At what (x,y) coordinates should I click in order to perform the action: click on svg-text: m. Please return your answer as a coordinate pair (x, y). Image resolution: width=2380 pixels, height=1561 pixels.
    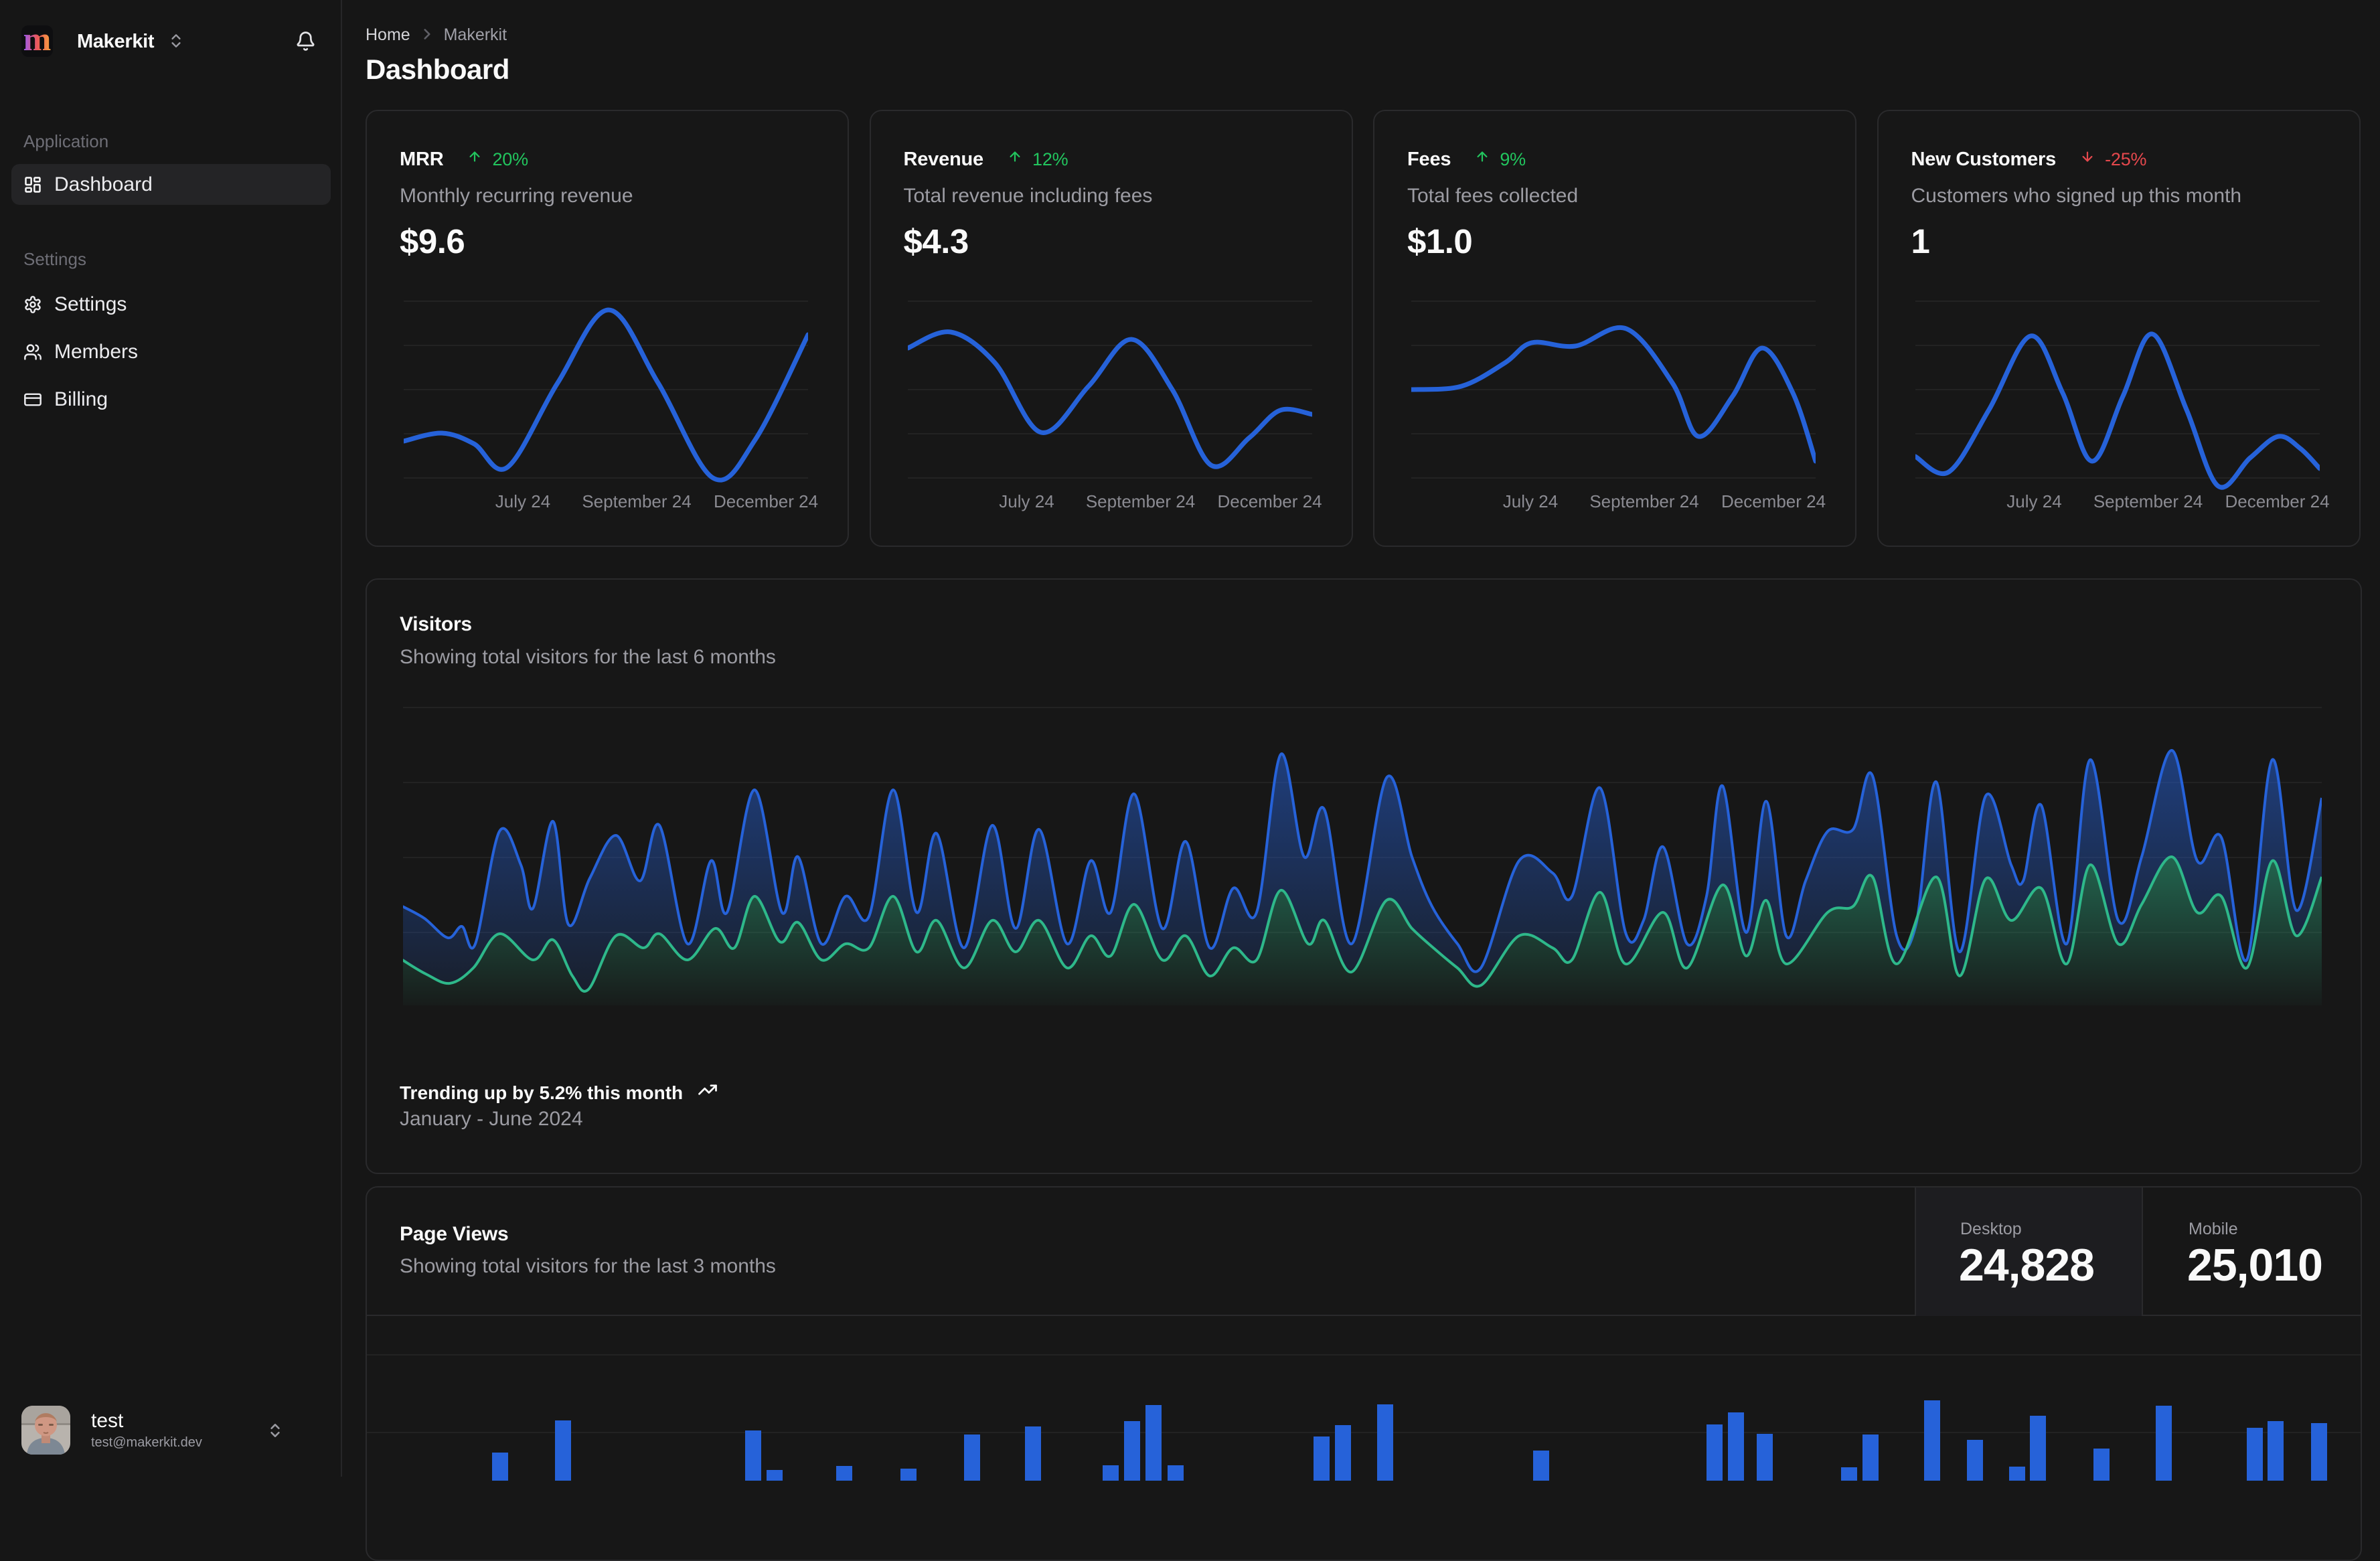
    Looking at the image, I should click on (37, 41).